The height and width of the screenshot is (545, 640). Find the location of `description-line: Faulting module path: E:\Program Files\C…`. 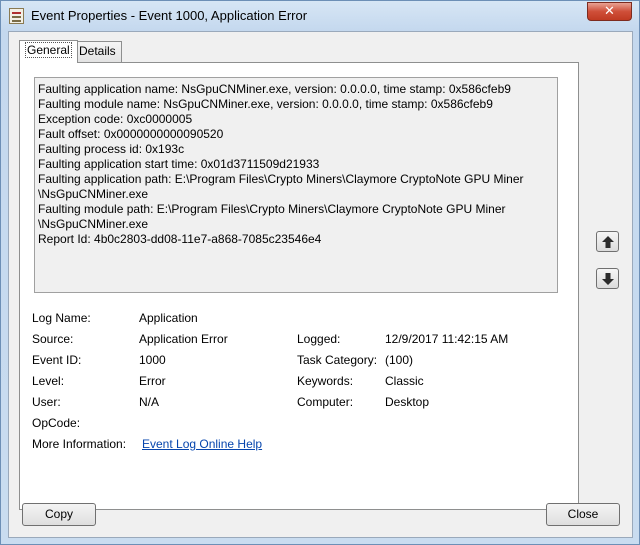

description-line: Faulting module path: E:\Program Files\C… is located at coordinates (272, 209).